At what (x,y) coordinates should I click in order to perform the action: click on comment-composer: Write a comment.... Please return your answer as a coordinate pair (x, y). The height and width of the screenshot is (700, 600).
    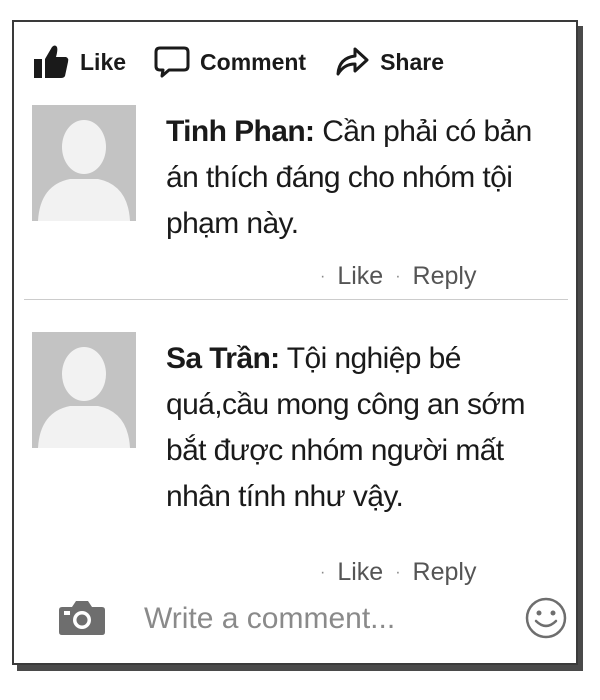
    Looking at the image, I should click on (313, 619).